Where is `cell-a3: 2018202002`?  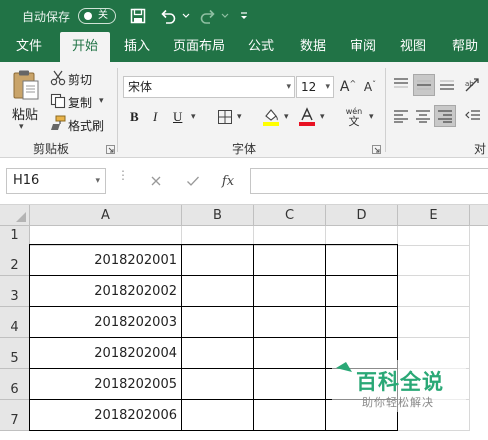
cell-a3: 2018202002 is located at coordinates (106, 291).